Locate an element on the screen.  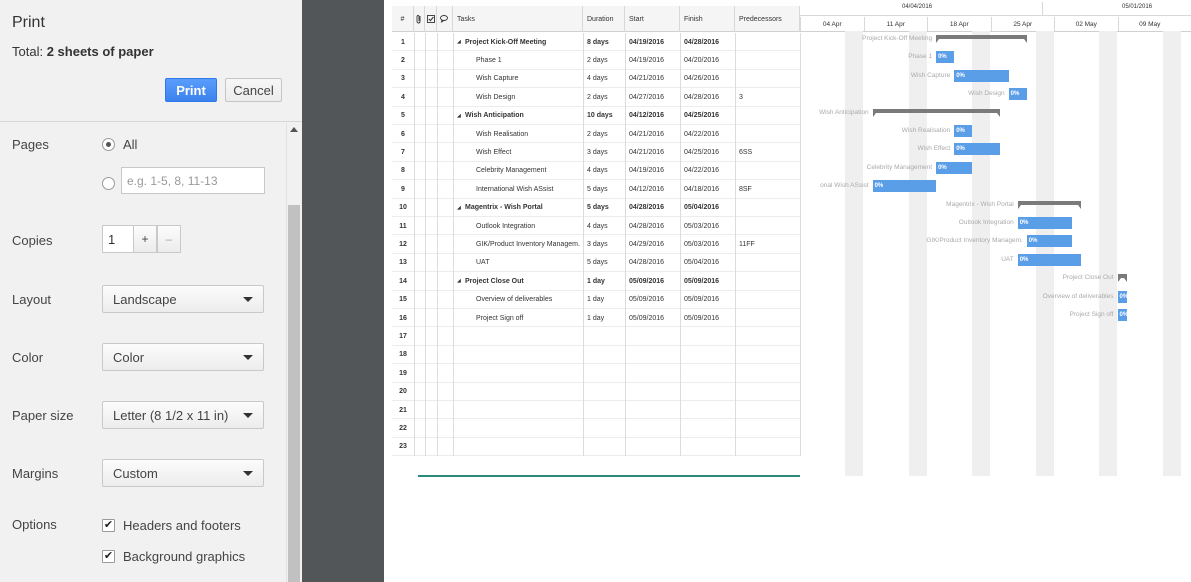
page-footer-line is located at coordinates (609, 476).